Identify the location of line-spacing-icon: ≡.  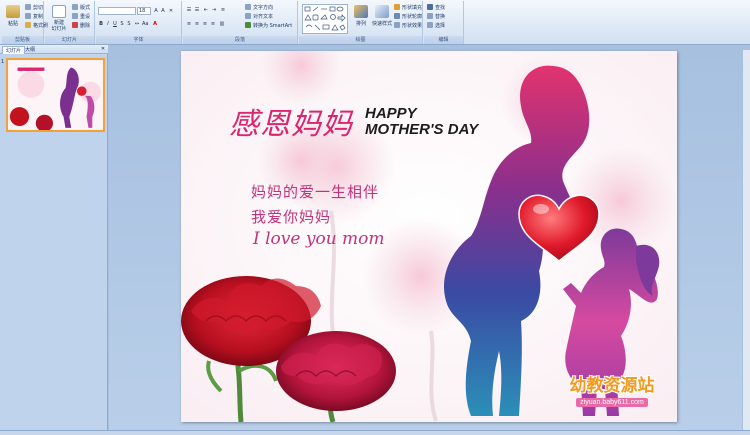
(223, 10).